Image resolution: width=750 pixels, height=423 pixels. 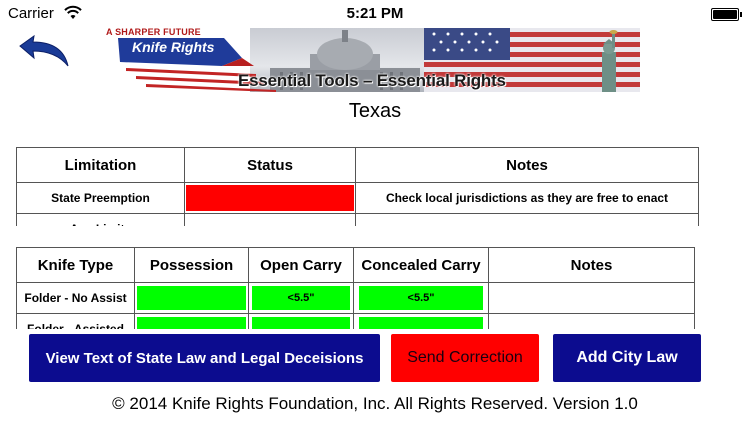 I want to click on status-bar: Carrier 5:21 PM, so click(x=375, y=14).